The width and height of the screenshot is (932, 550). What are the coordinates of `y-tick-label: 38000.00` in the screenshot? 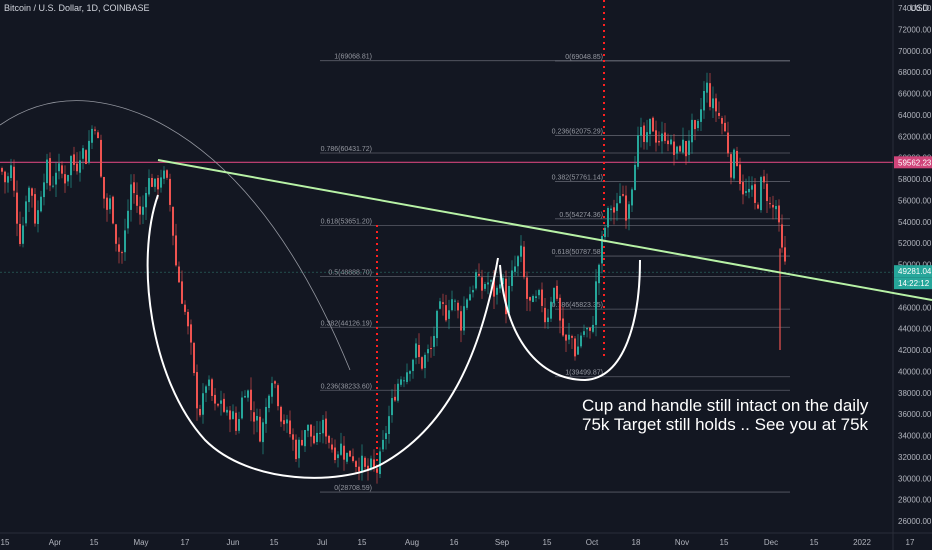 It's located at (915, 393).